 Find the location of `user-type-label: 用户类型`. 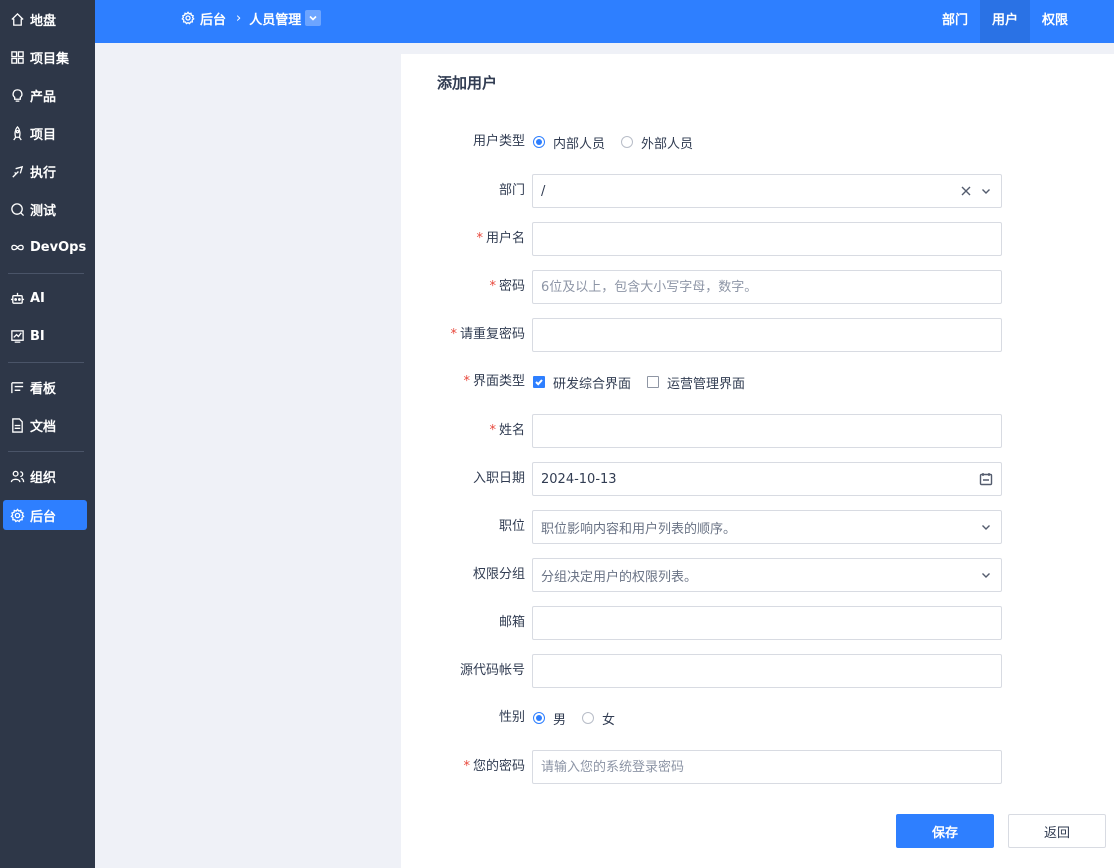

user-type-label: 用户类型 is located at coordinates (498, 141).